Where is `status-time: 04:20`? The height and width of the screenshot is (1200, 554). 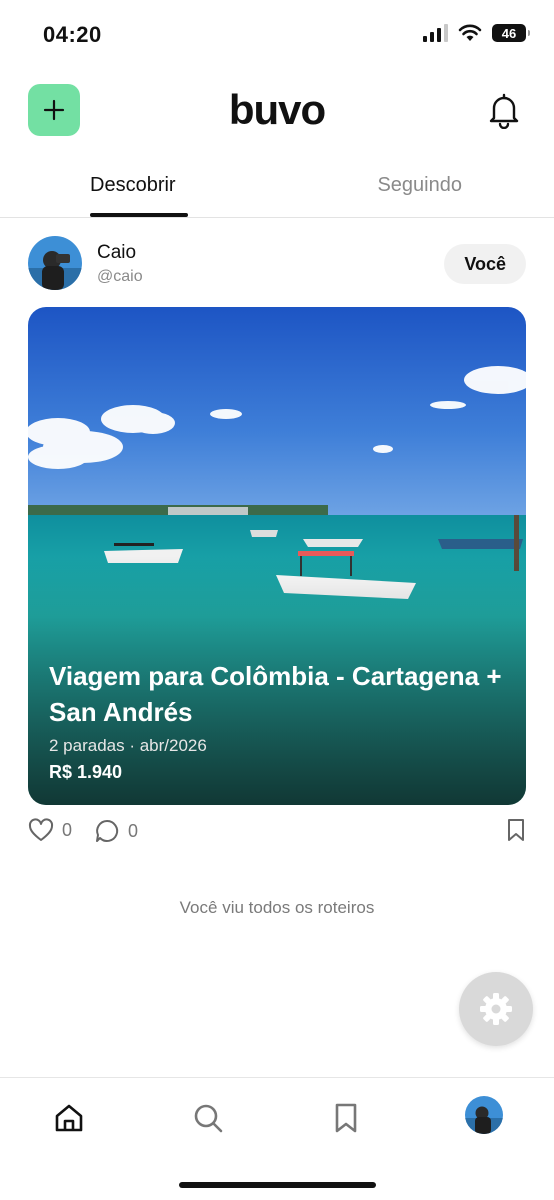
status-time: 04:20 is located at coordinates (72, 34).